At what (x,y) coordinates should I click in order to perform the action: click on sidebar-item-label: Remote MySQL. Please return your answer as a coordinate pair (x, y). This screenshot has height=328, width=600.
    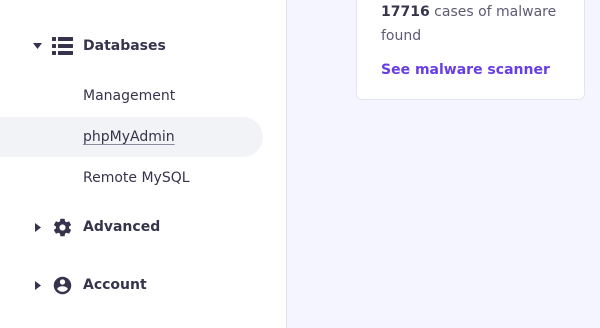
    Looking at the image, I should click on (136, 178).